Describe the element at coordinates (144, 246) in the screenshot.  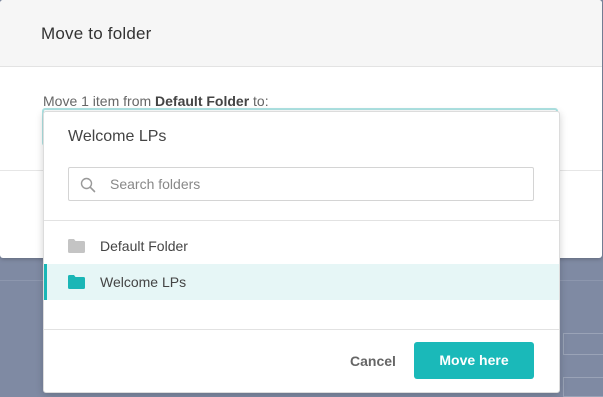
I see `folder-label: Default Folder` at that location.